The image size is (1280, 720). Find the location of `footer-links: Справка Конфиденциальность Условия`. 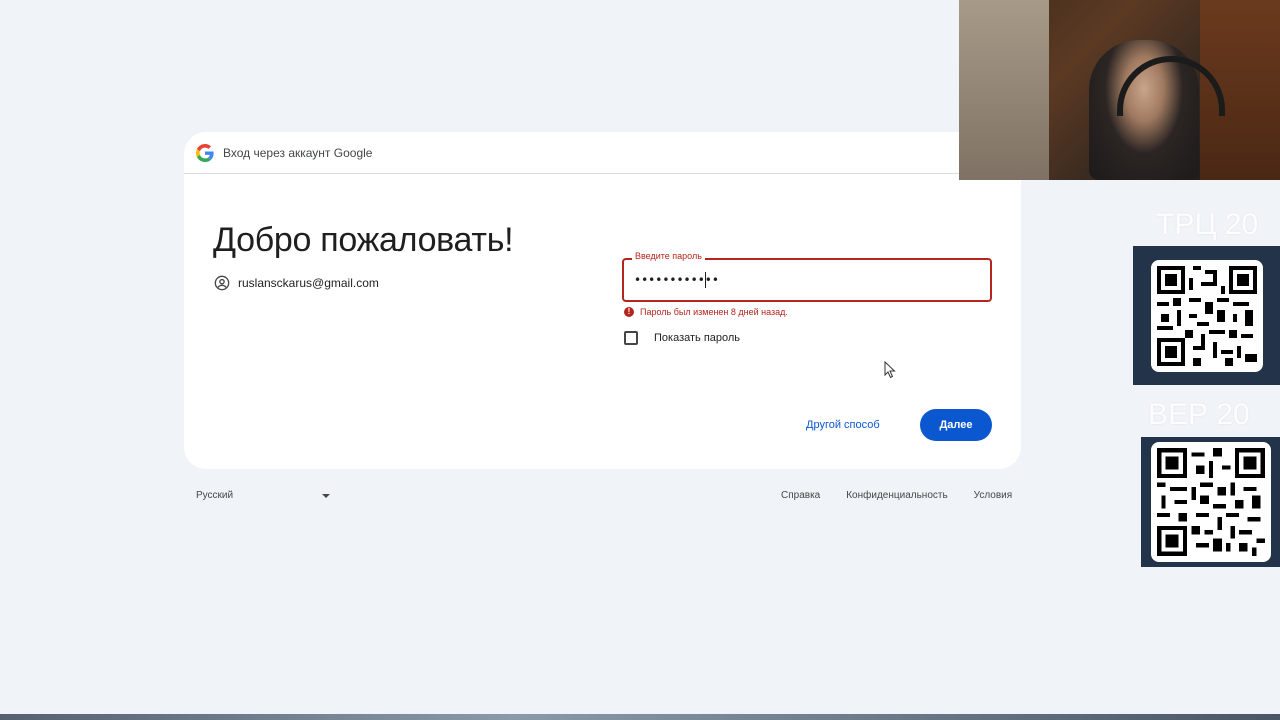

footer-links: Справка Конфиденциальность Условия is located at coordinates (896, 495).